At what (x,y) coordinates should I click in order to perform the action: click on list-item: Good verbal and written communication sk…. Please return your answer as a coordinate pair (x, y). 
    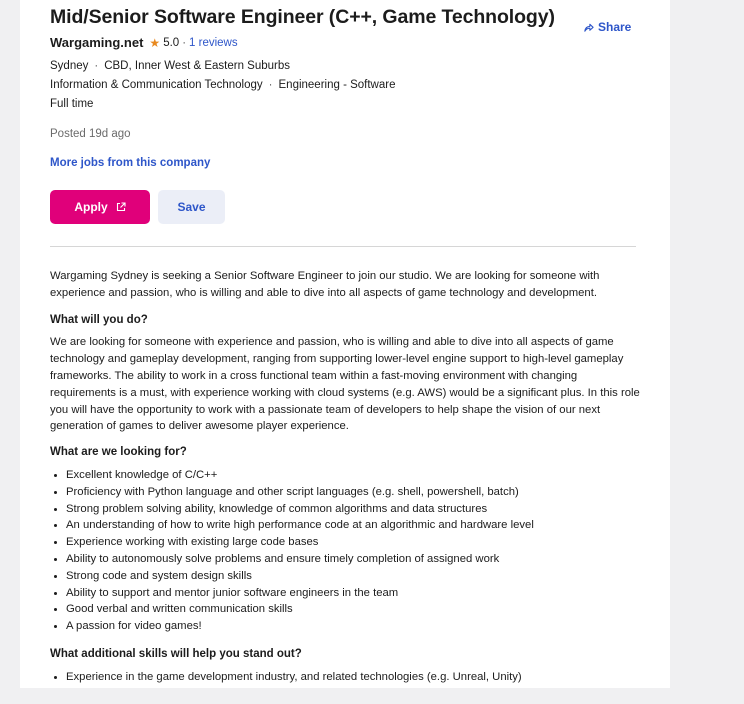
    Looking at the image, I should click on (353, 609).